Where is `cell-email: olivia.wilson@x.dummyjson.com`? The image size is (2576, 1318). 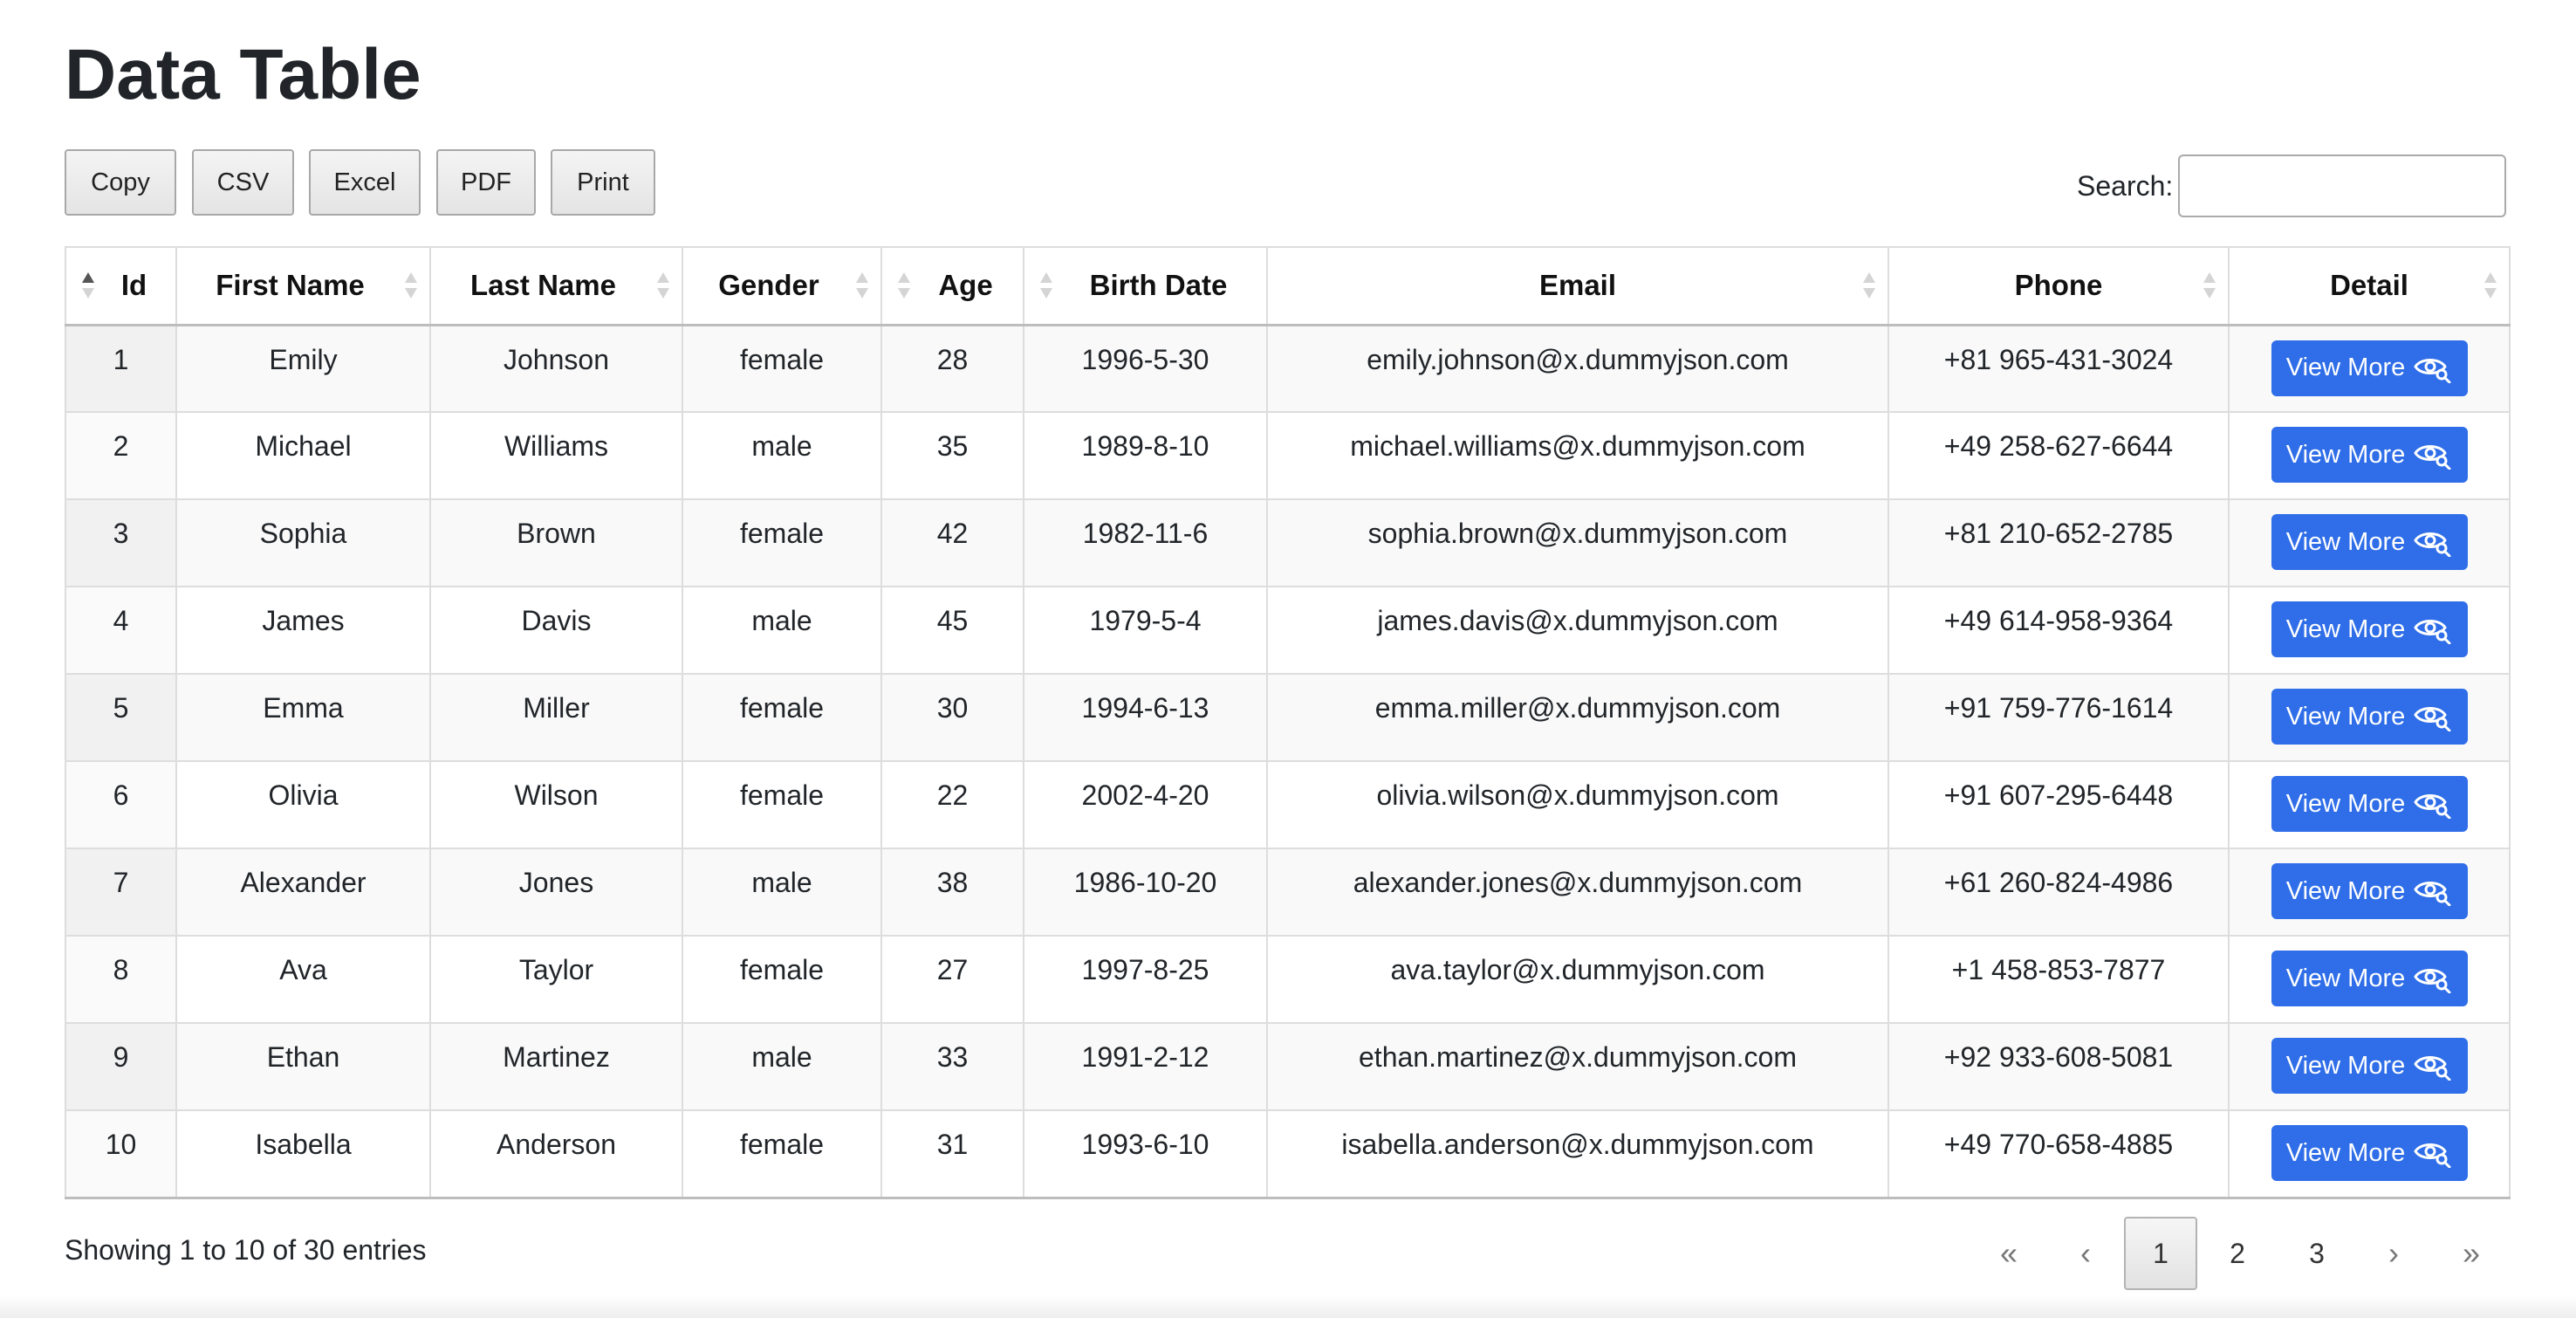
cell-email: olivia.wilson@x.dummyjson.com is located at coordinates (1578, 804).